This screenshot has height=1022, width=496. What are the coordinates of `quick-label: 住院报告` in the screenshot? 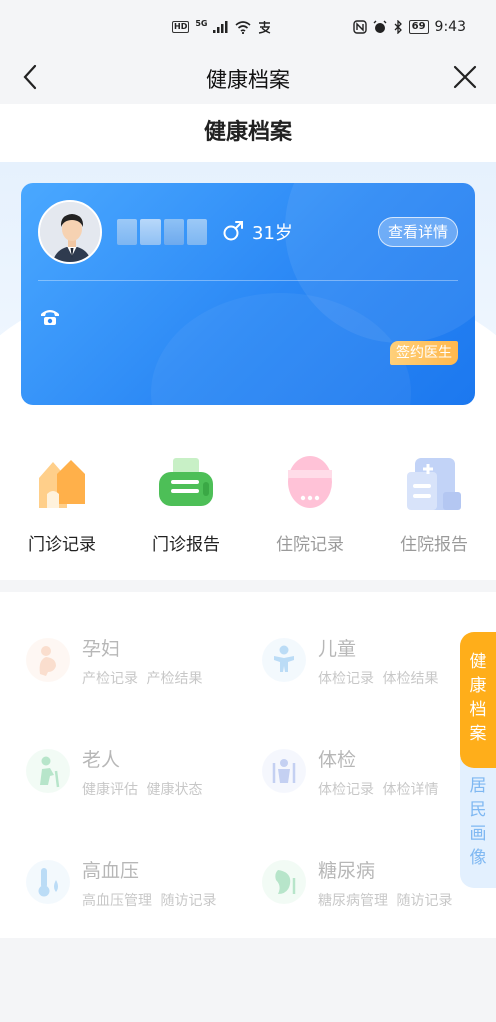 It's located at (434, 545).